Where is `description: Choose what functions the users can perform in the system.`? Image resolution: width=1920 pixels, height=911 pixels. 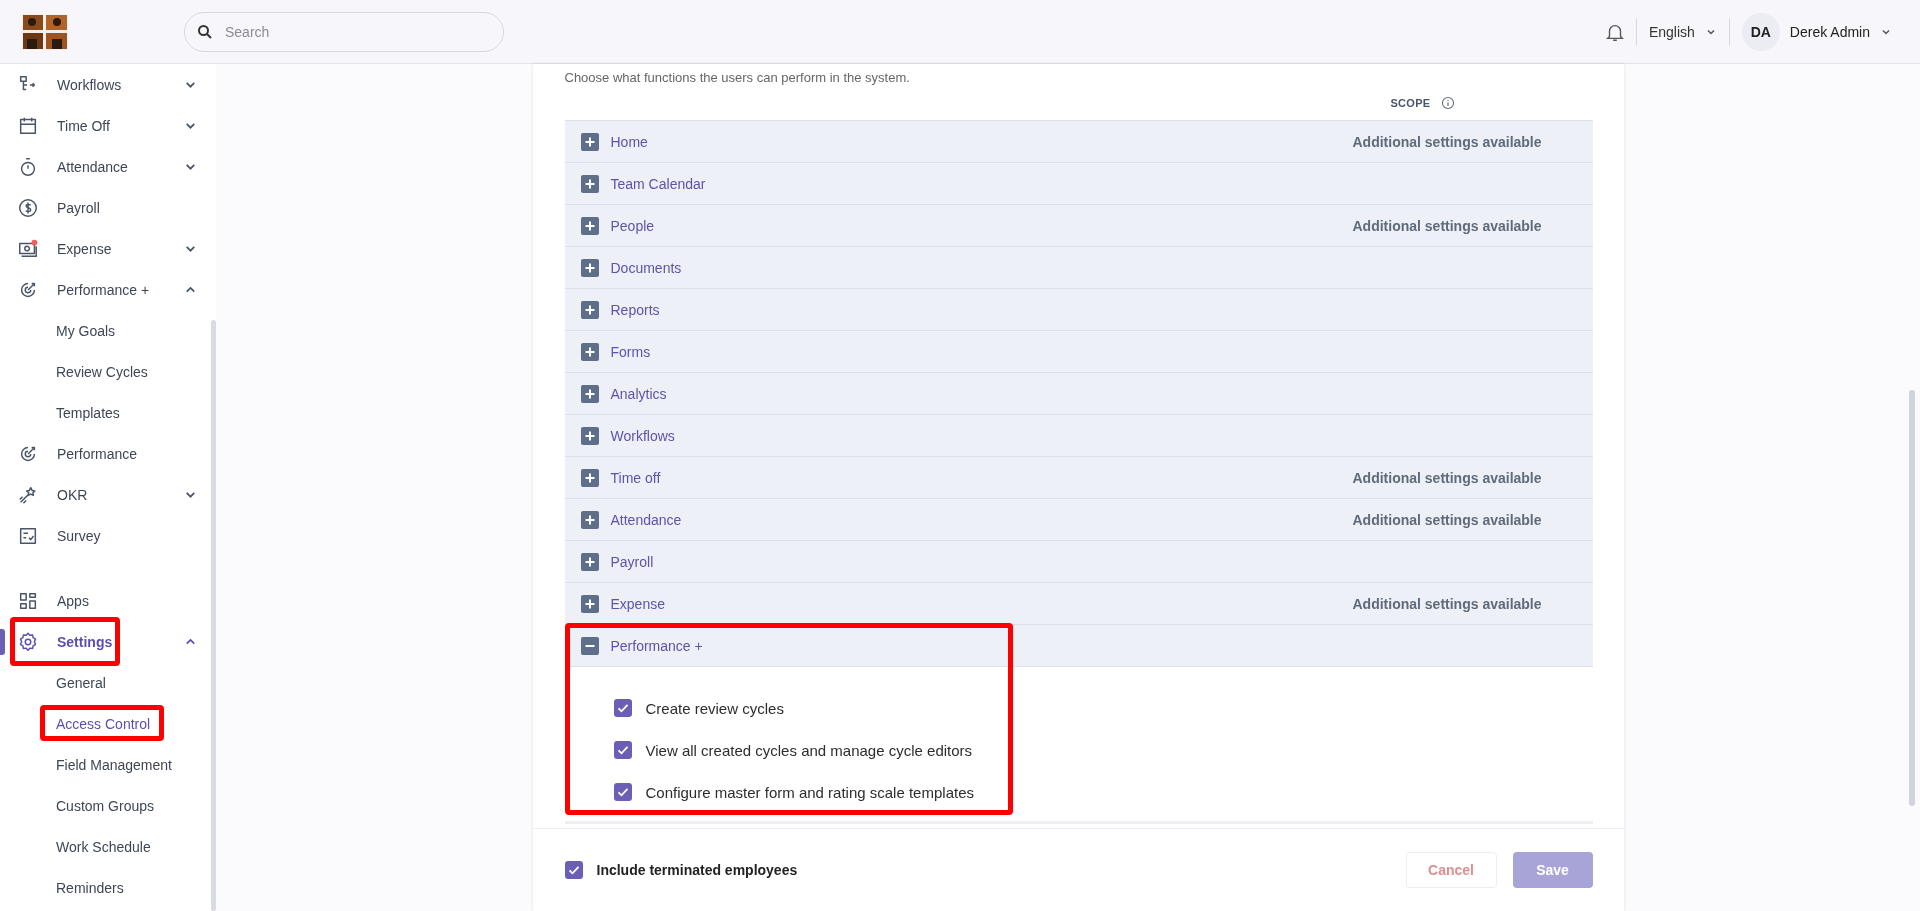
description: Choose what functions the users can perform in the system. is located at coordinates (737, 78).